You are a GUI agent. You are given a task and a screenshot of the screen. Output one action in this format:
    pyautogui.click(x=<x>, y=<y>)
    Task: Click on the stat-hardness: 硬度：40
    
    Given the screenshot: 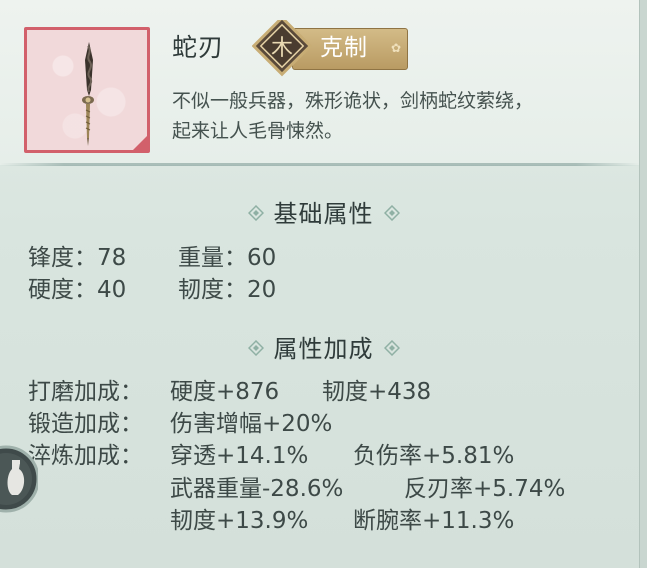 What is the action you would take?
    pyautogui.click(x=77, y=290)
    